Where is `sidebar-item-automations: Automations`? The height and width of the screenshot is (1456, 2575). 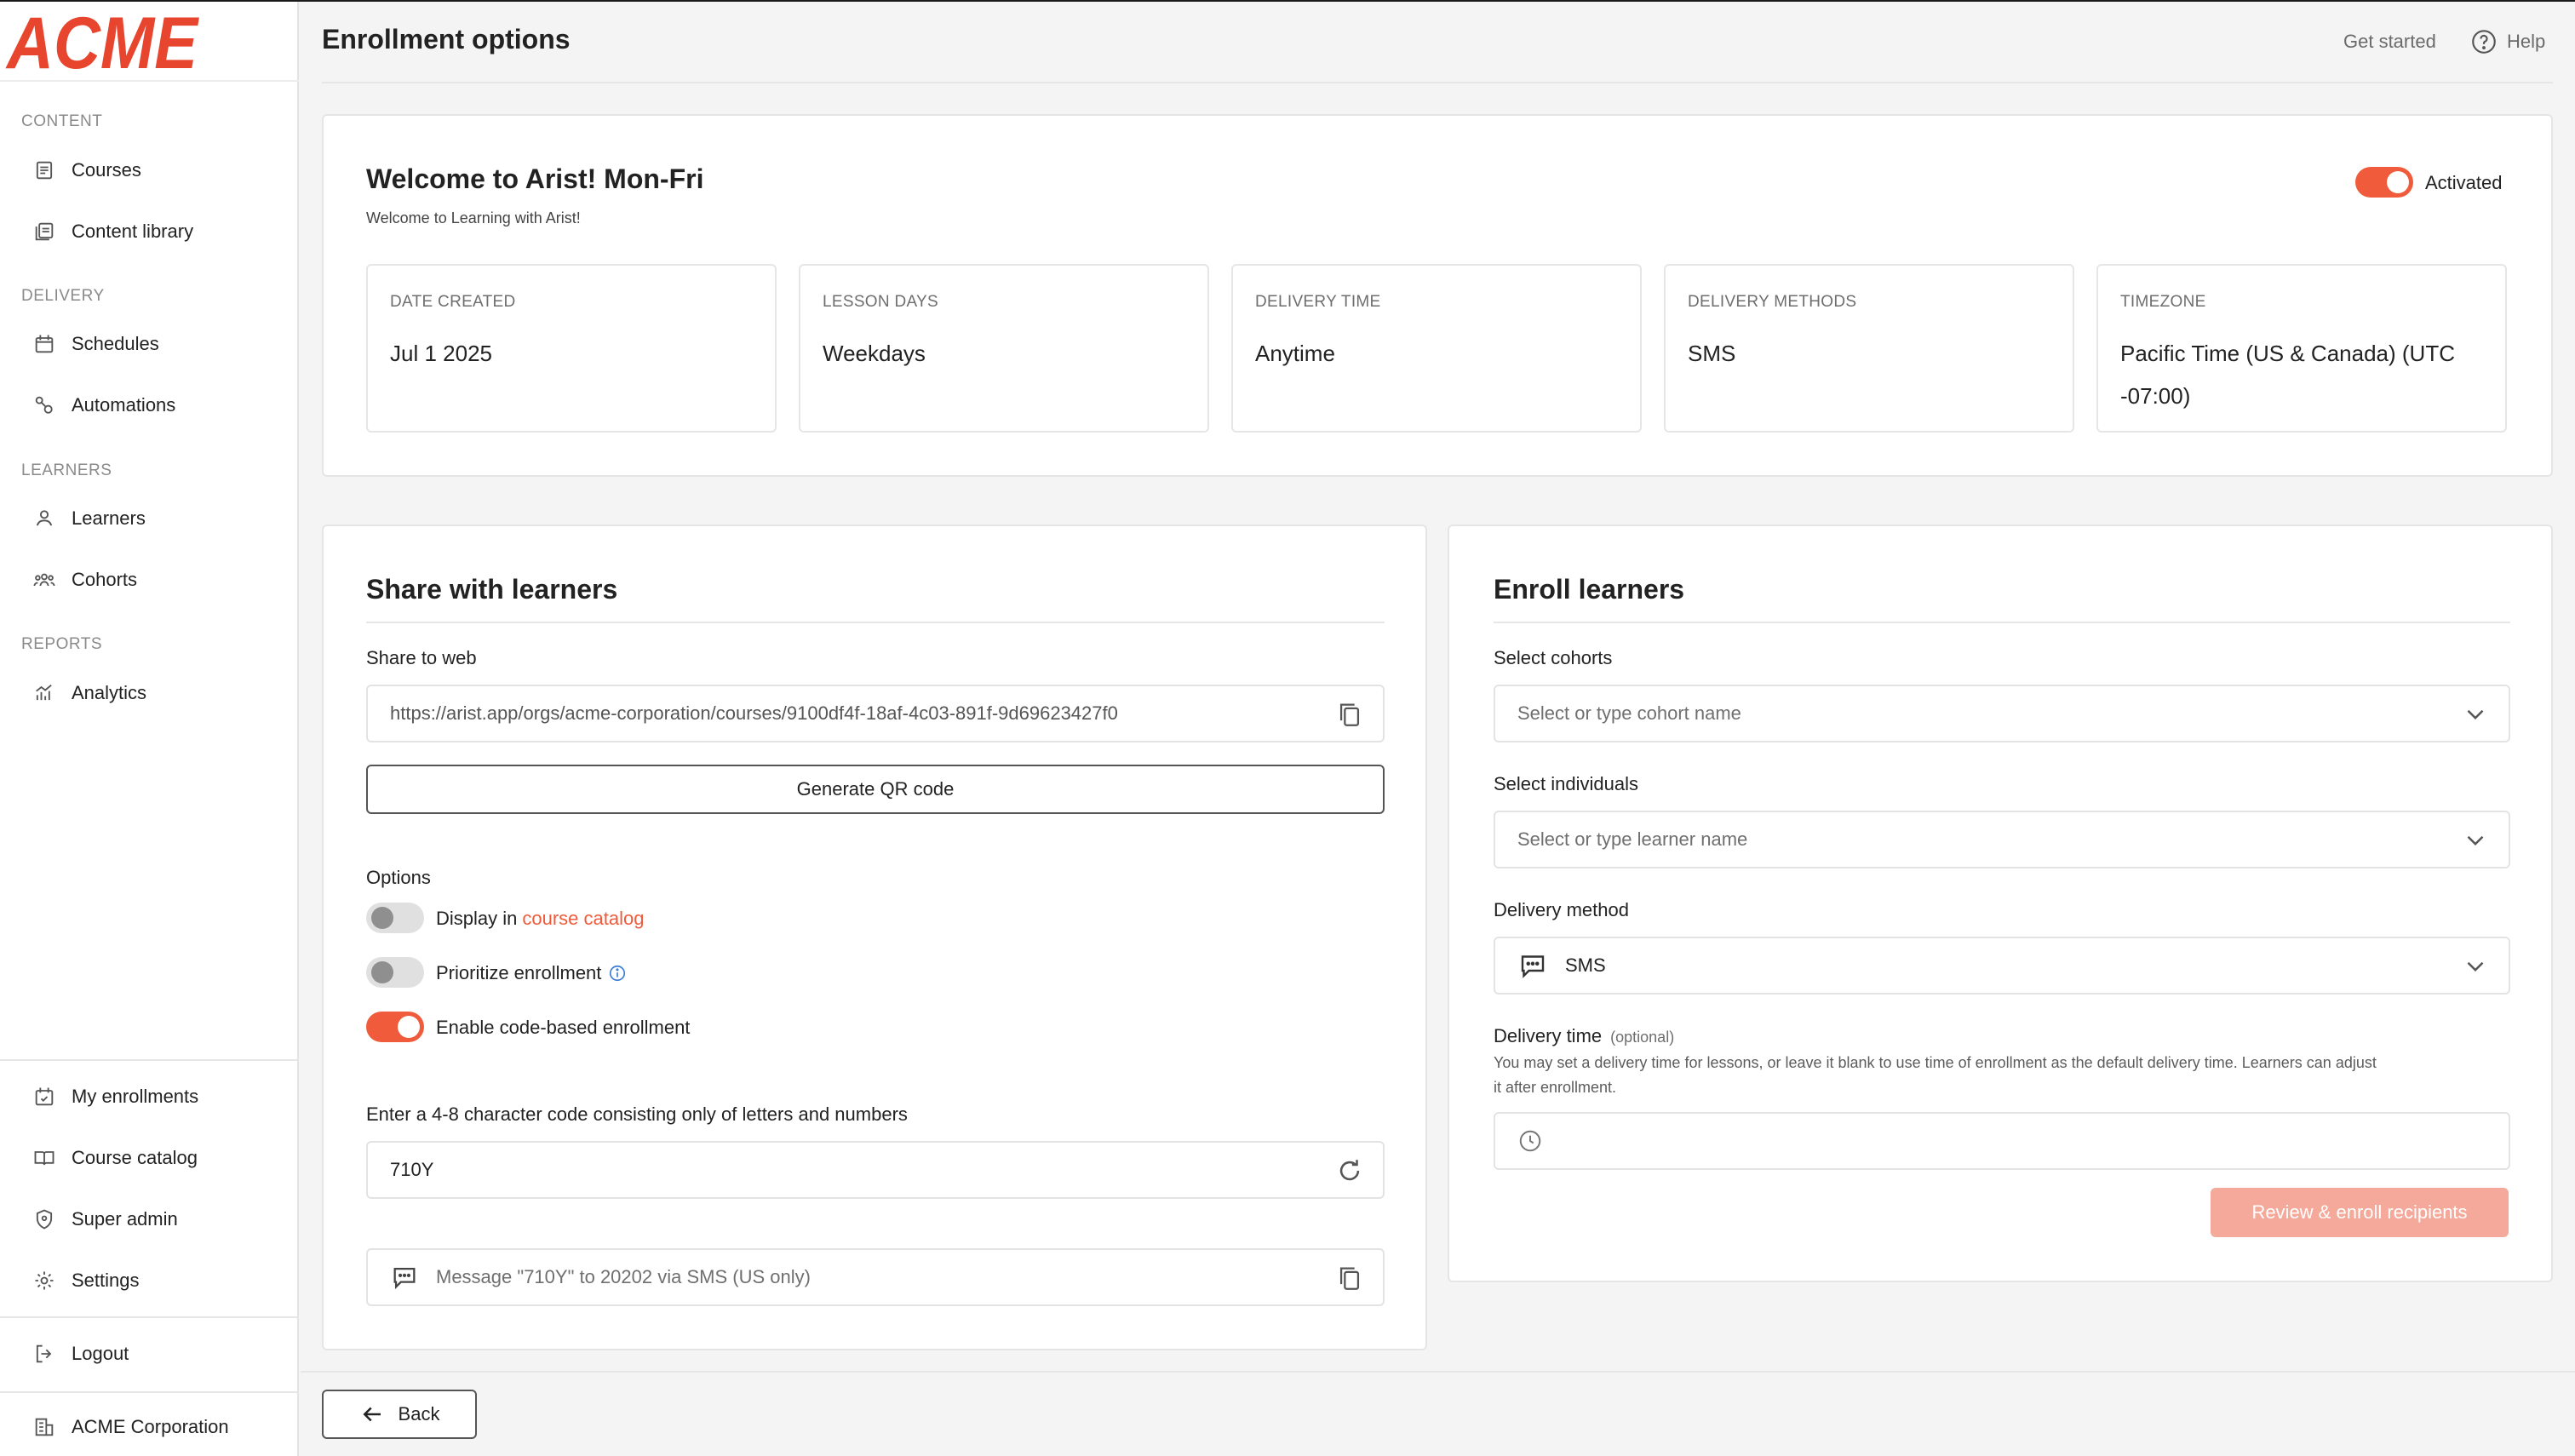 sidebar-item-automations: Automations is located at coordinates (149, 406).